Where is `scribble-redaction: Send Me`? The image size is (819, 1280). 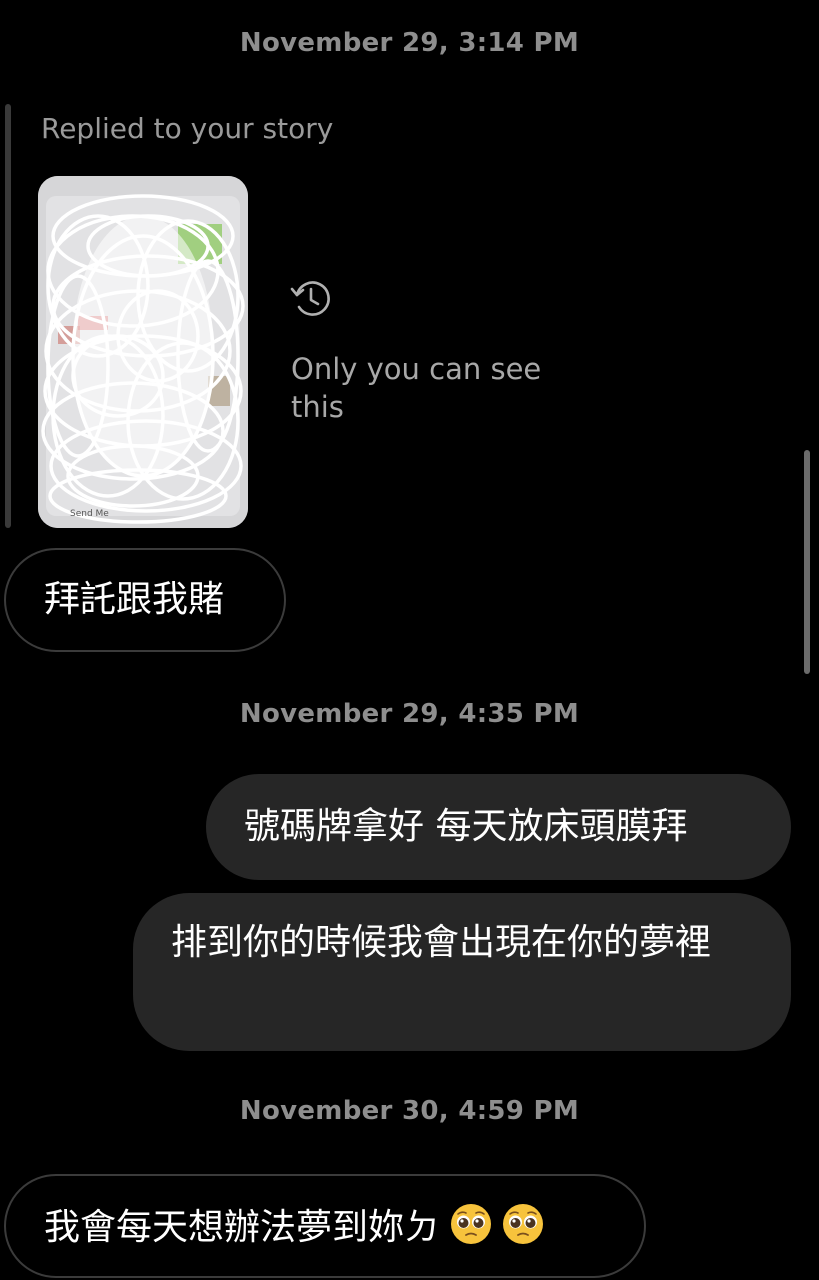
scribble-redaction: Send Me is located at coordinates (143, 352).